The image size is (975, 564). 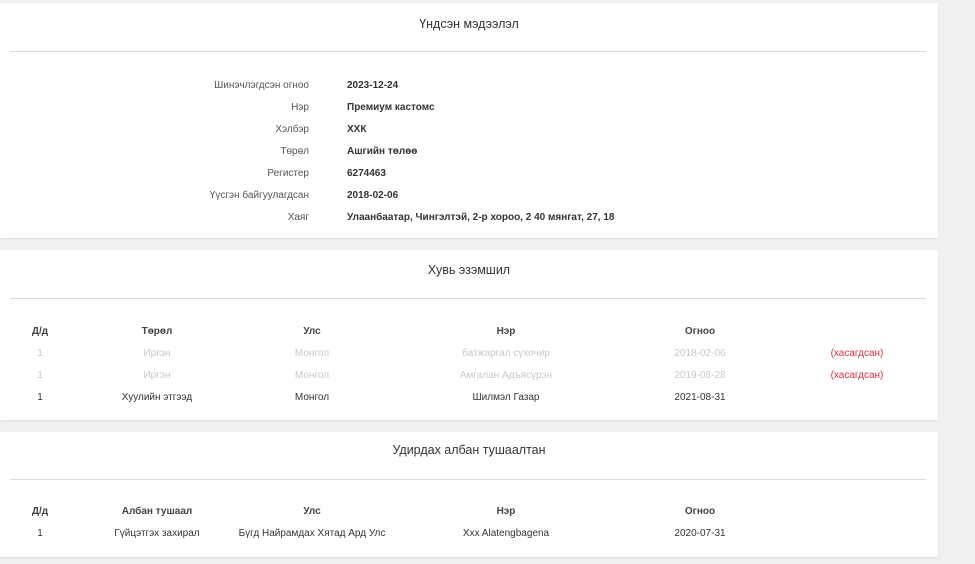 I want to click on info-value: Премиум кастомс, so click(x=391, y=107).